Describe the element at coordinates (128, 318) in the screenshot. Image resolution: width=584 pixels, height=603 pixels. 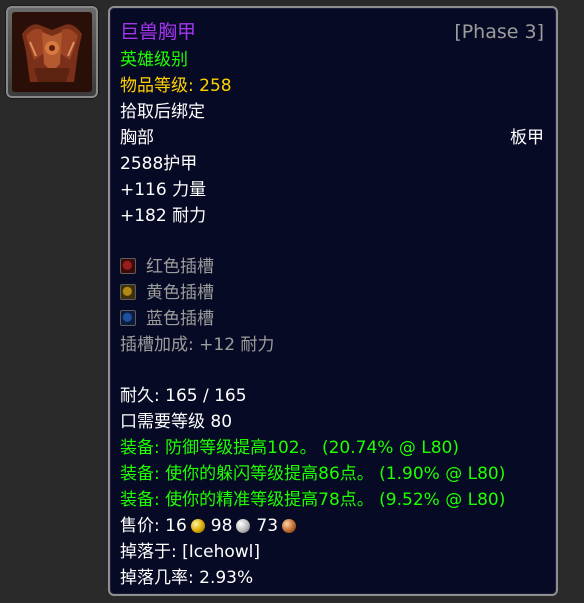
I see `blue-socket-icon` at that location.